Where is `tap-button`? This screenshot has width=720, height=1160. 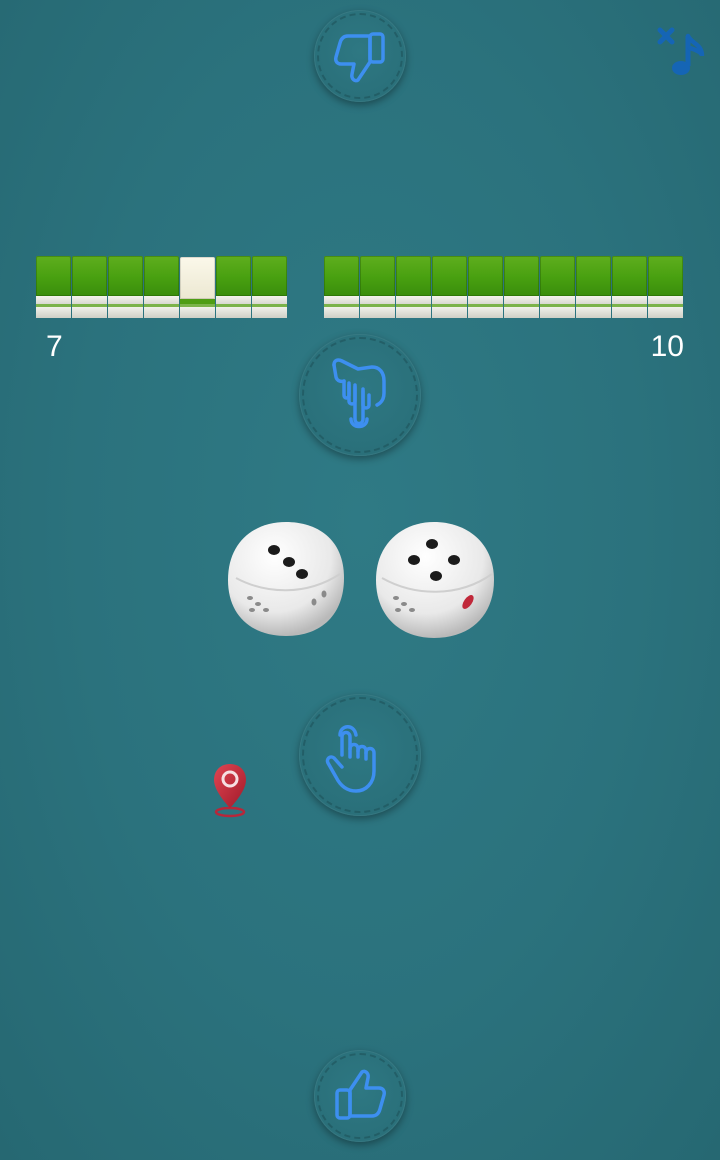 tap-button is located at coordinates (360, 755).